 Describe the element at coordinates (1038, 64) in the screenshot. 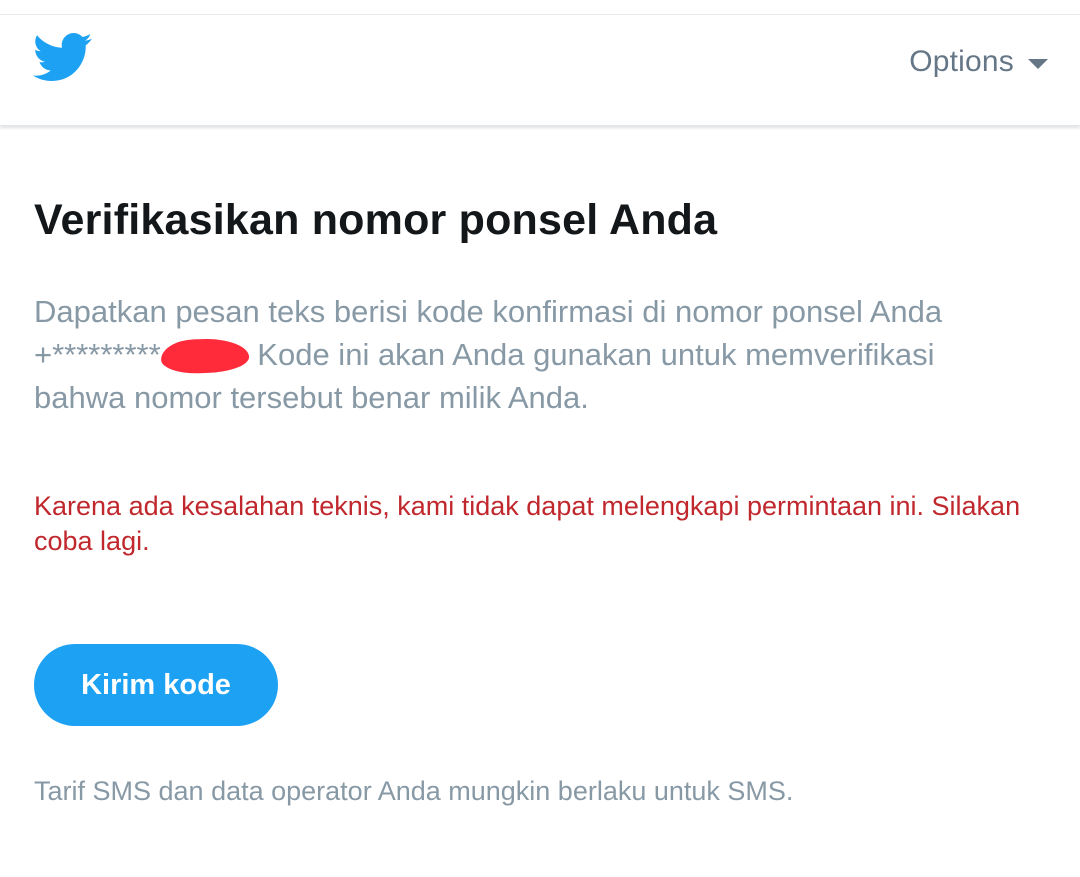

I see `caret-down-icon` at that location.